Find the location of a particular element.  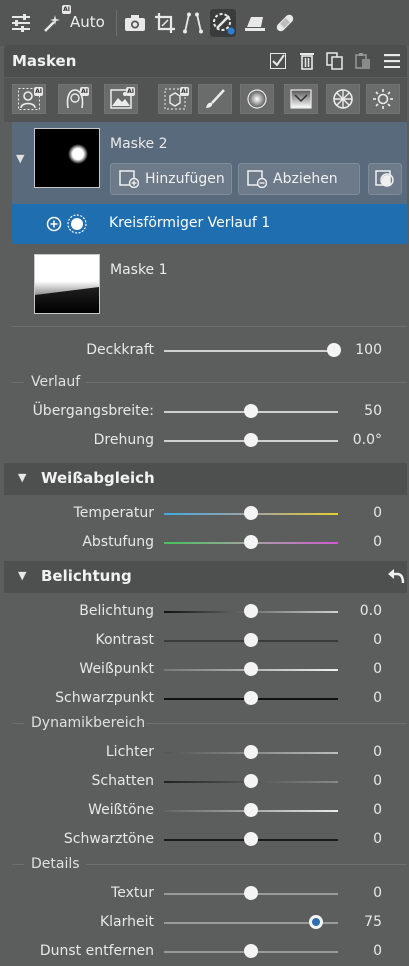

expand-triangle-icon: ▼ is located at coordinates (20, 158).